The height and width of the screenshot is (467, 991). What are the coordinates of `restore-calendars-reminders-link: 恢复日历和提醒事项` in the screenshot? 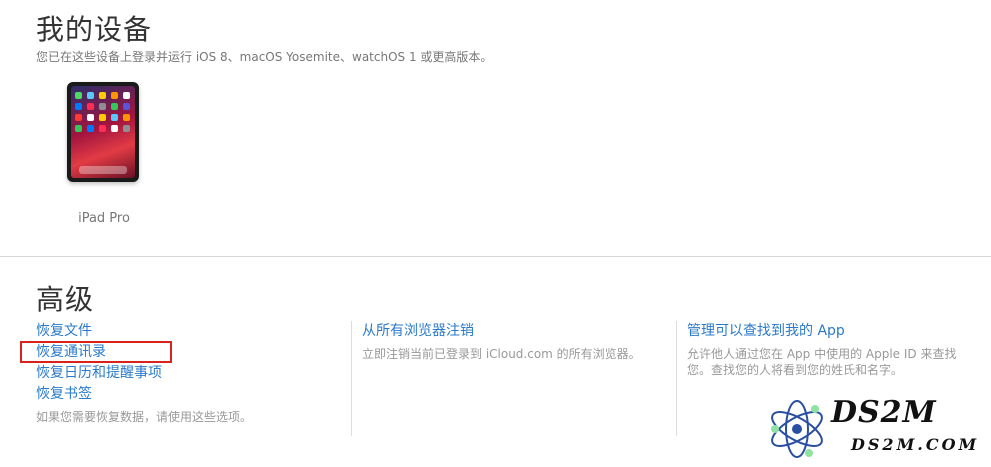 It's located at (186, 373).